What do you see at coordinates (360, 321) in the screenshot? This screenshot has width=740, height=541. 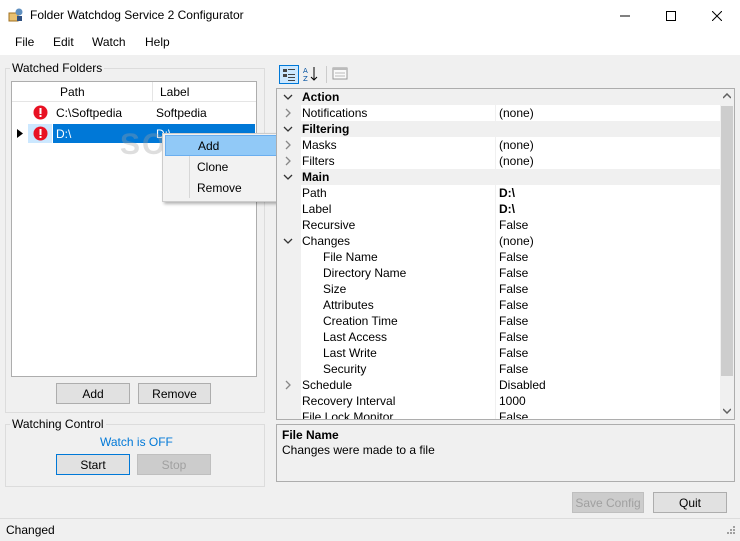 I see `property-name: Creation Time` at bounding box center [360, 321].